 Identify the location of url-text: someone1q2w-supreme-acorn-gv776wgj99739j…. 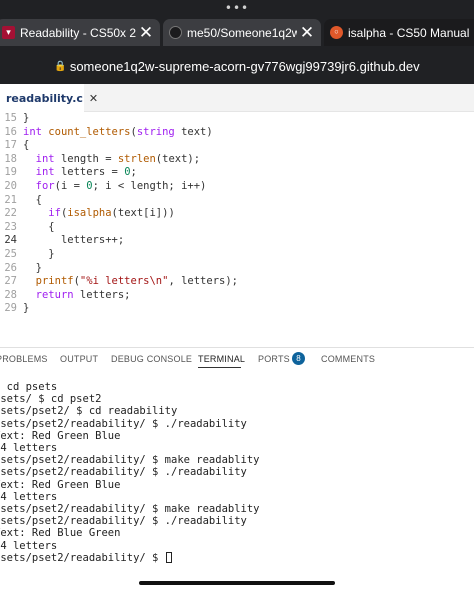
(245, 66).